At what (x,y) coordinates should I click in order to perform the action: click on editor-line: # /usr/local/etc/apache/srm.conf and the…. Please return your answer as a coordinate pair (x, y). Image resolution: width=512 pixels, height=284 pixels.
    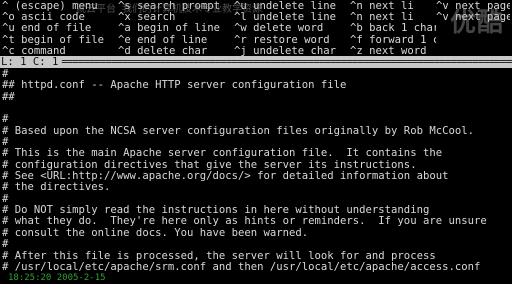
    Looking at the image, I should click on (241, 267).